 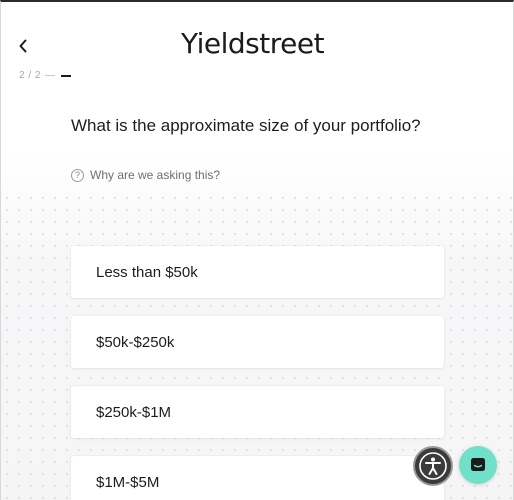 I want to click on chat-button, so click(x=478, y=465).